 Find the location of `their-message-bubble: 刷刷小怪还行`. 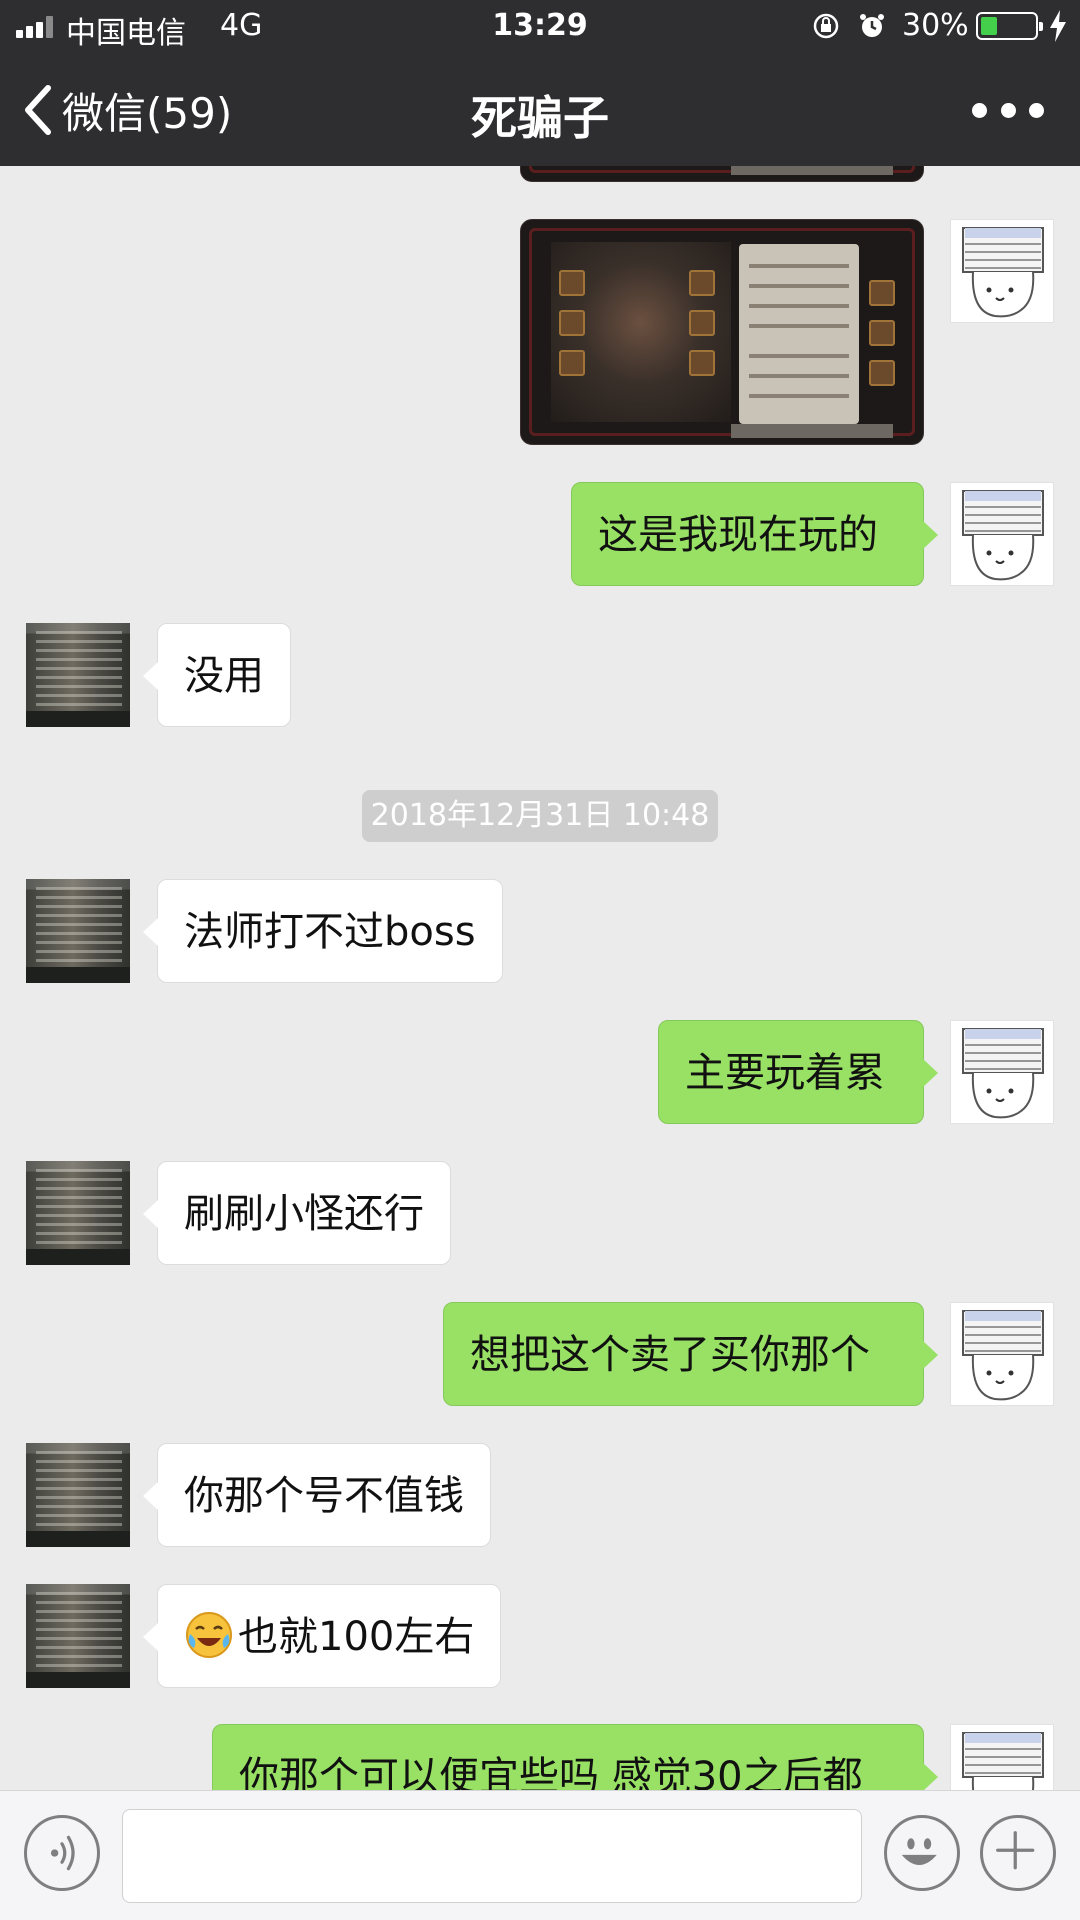

their-message-bubble: 刷刷小怪还行 is located at coordinates (297, 1213).